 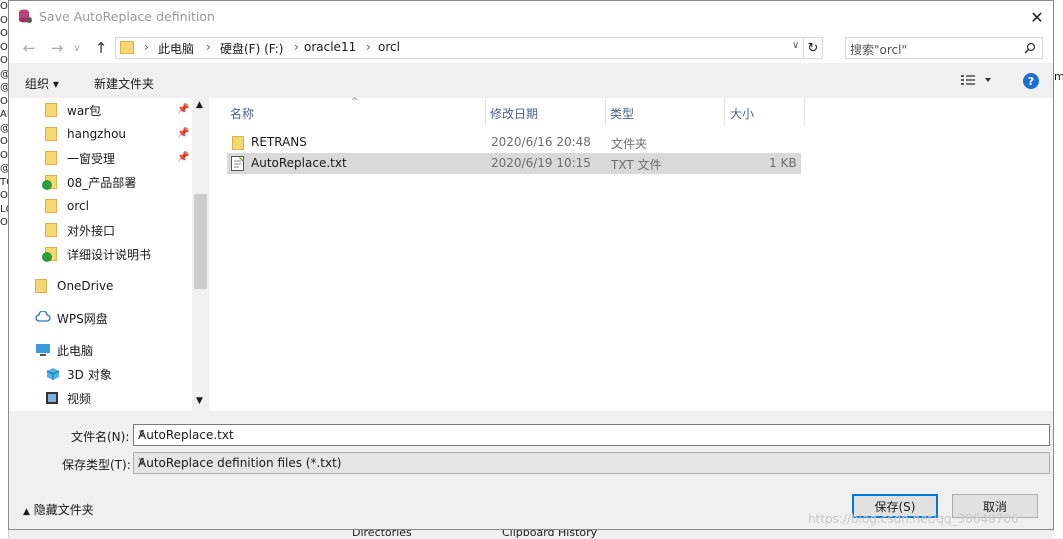 I want to click on sidebar-item-label: 08_产品部署, so click(x=102, y=182).